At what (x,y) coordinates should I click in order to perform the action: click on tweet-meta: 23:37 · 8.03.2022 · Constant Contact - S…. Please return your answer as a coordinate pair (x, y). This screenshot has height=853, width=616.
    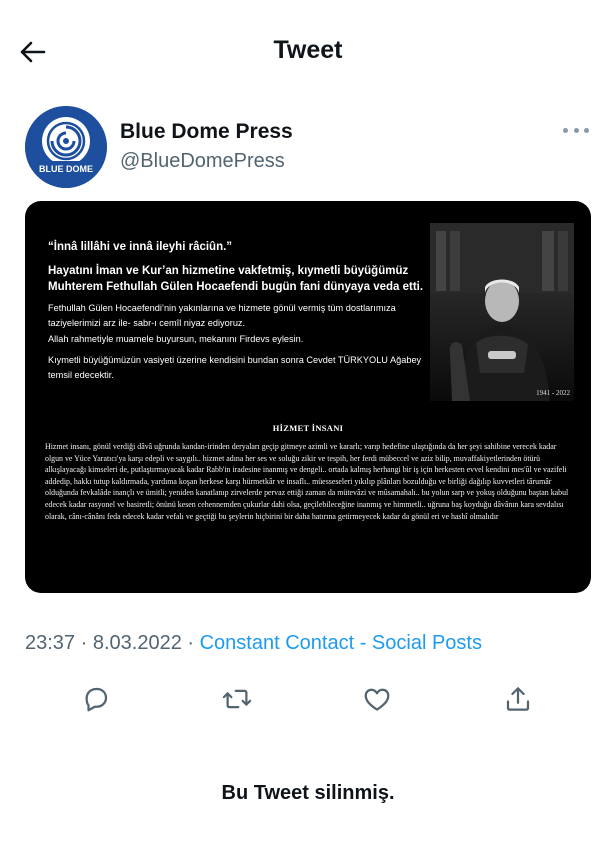
    Looking at the image, I should click on (253, 643).